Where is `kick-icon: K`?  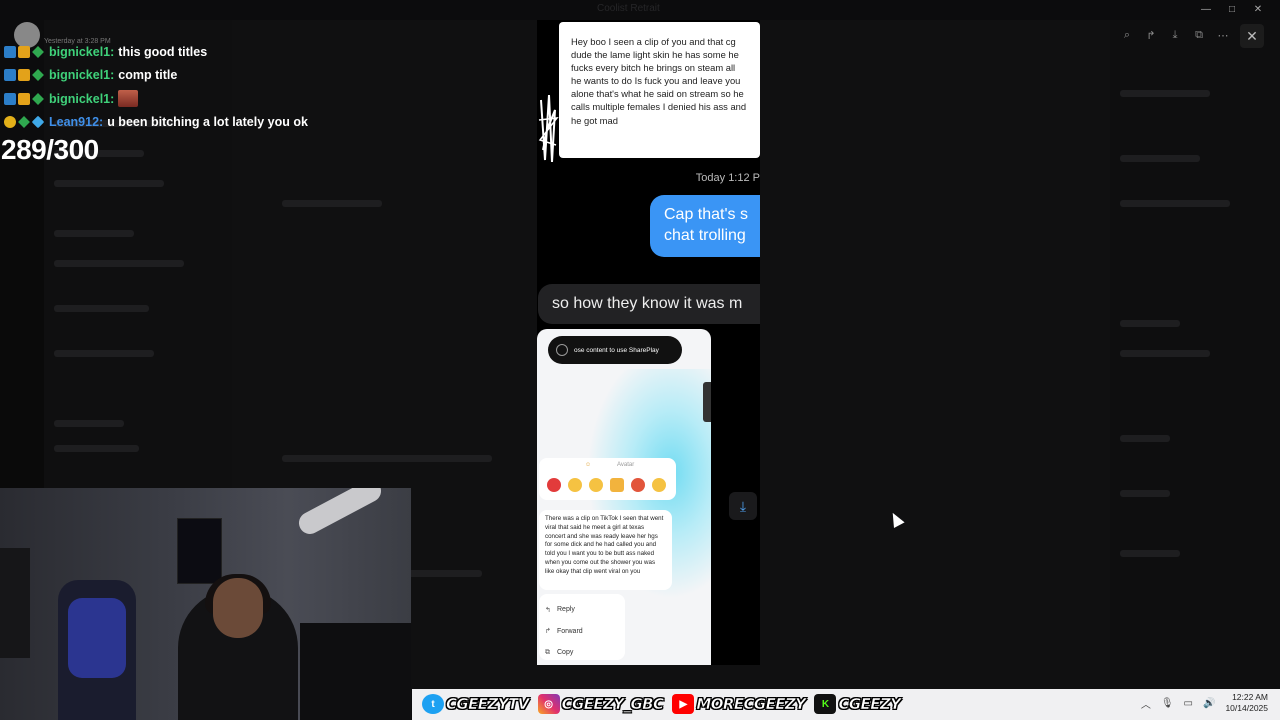
kick-icon: K is located at coordinates (825, 704).